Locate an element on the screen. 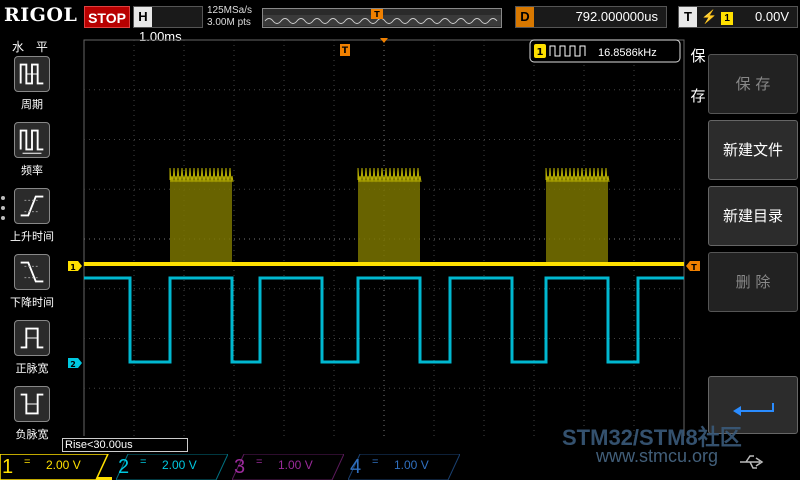  brand-logo: RIGOL is located at coordinates (41, 15).